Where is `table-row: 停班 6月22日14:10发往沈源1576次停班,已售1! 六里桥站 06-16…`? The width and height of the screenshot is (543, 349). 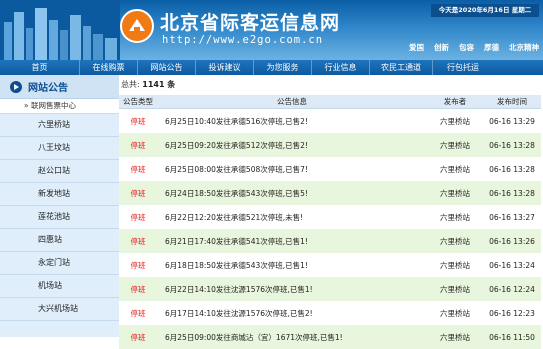 table-row: 停班 6月22日14:10发往沈源1576次停班,已售1! 六里桥站 06-16… is located at coordinates (330, 289).